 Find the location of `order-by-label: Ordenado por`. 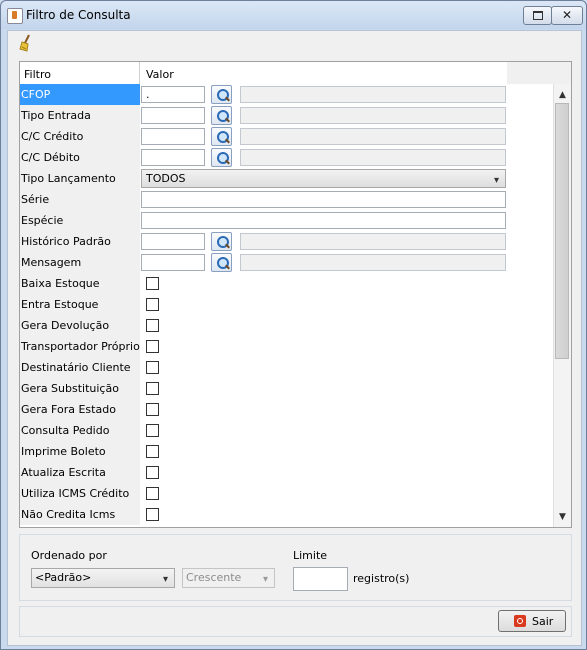

order-by-label: Ordenado por is located at coordinates (69, 555).